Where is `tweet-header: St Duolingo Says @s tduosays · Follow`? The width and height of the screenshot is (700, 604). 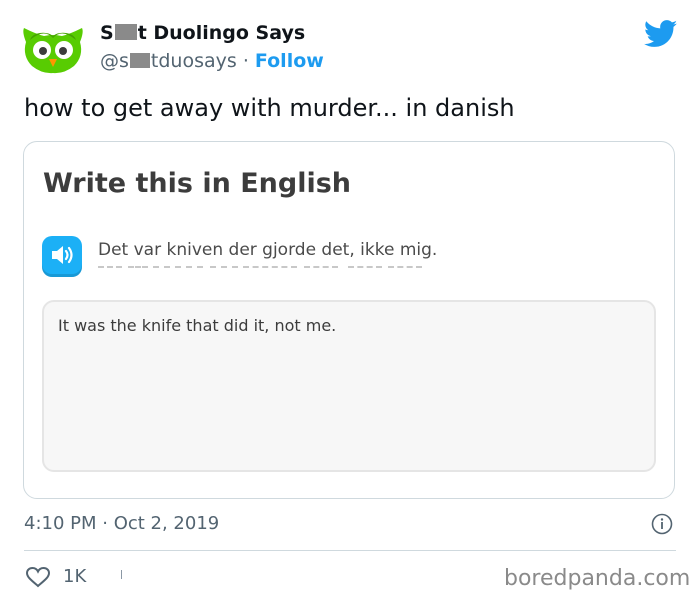
tweet-header: St Duolingo Says @s tduosays · Follow is located at coordinates (352, 50).